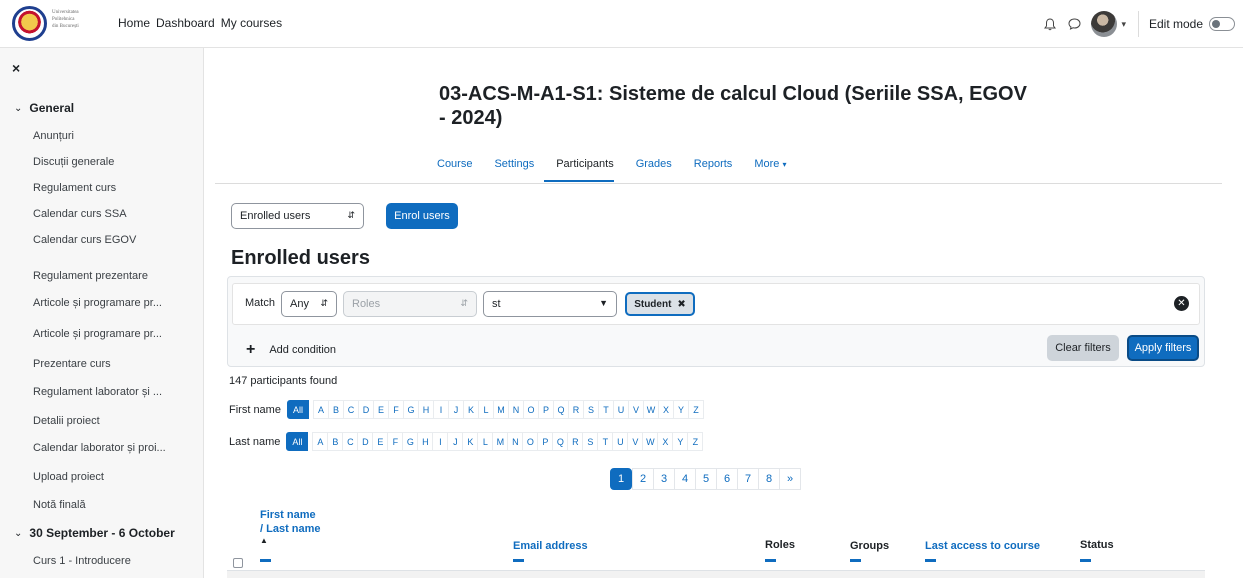  I want to click on column-email: Email address, so click(550, 546).